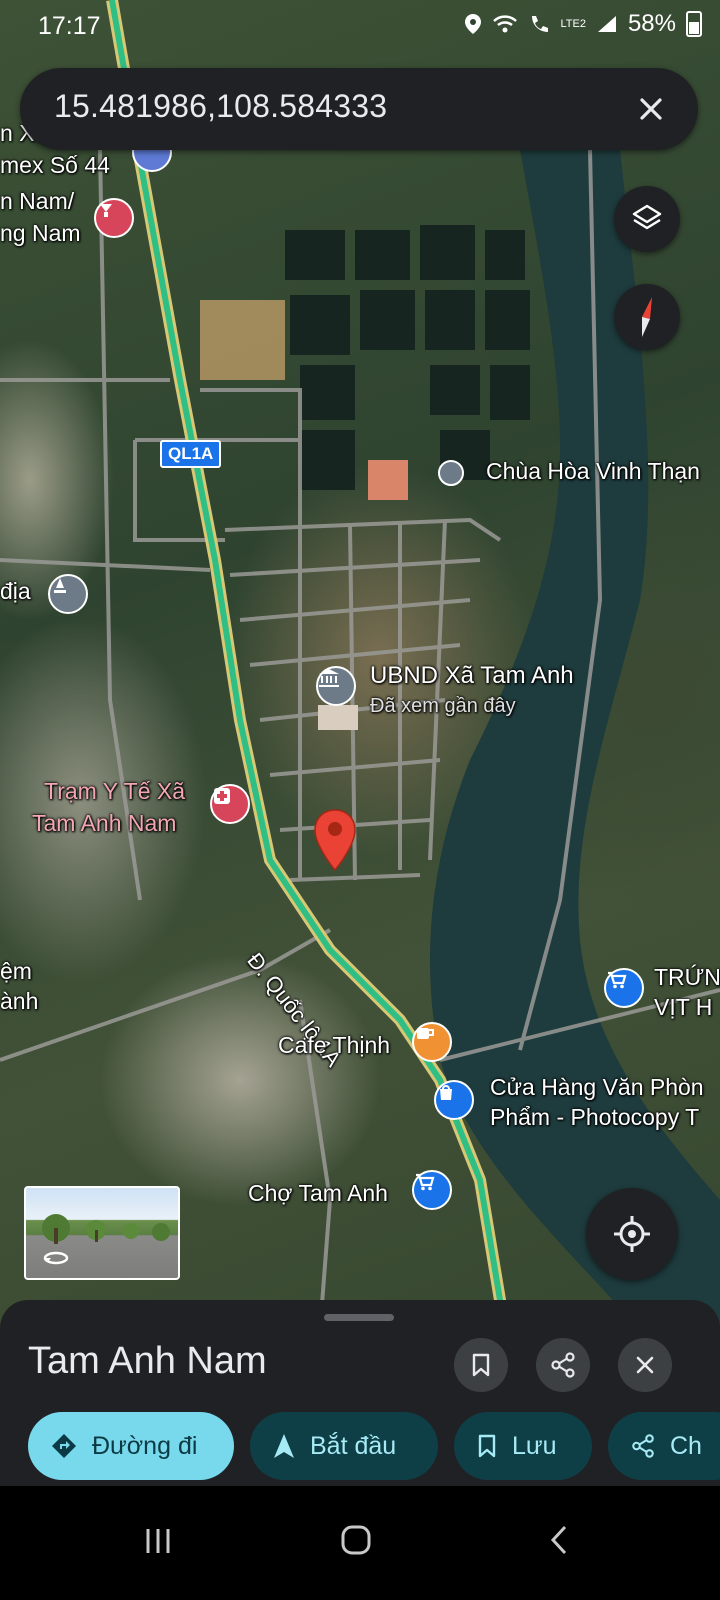 The height and width of the screenshot is (1600, 720). I want to click on shop-marker-icon, so click(454, 1100).